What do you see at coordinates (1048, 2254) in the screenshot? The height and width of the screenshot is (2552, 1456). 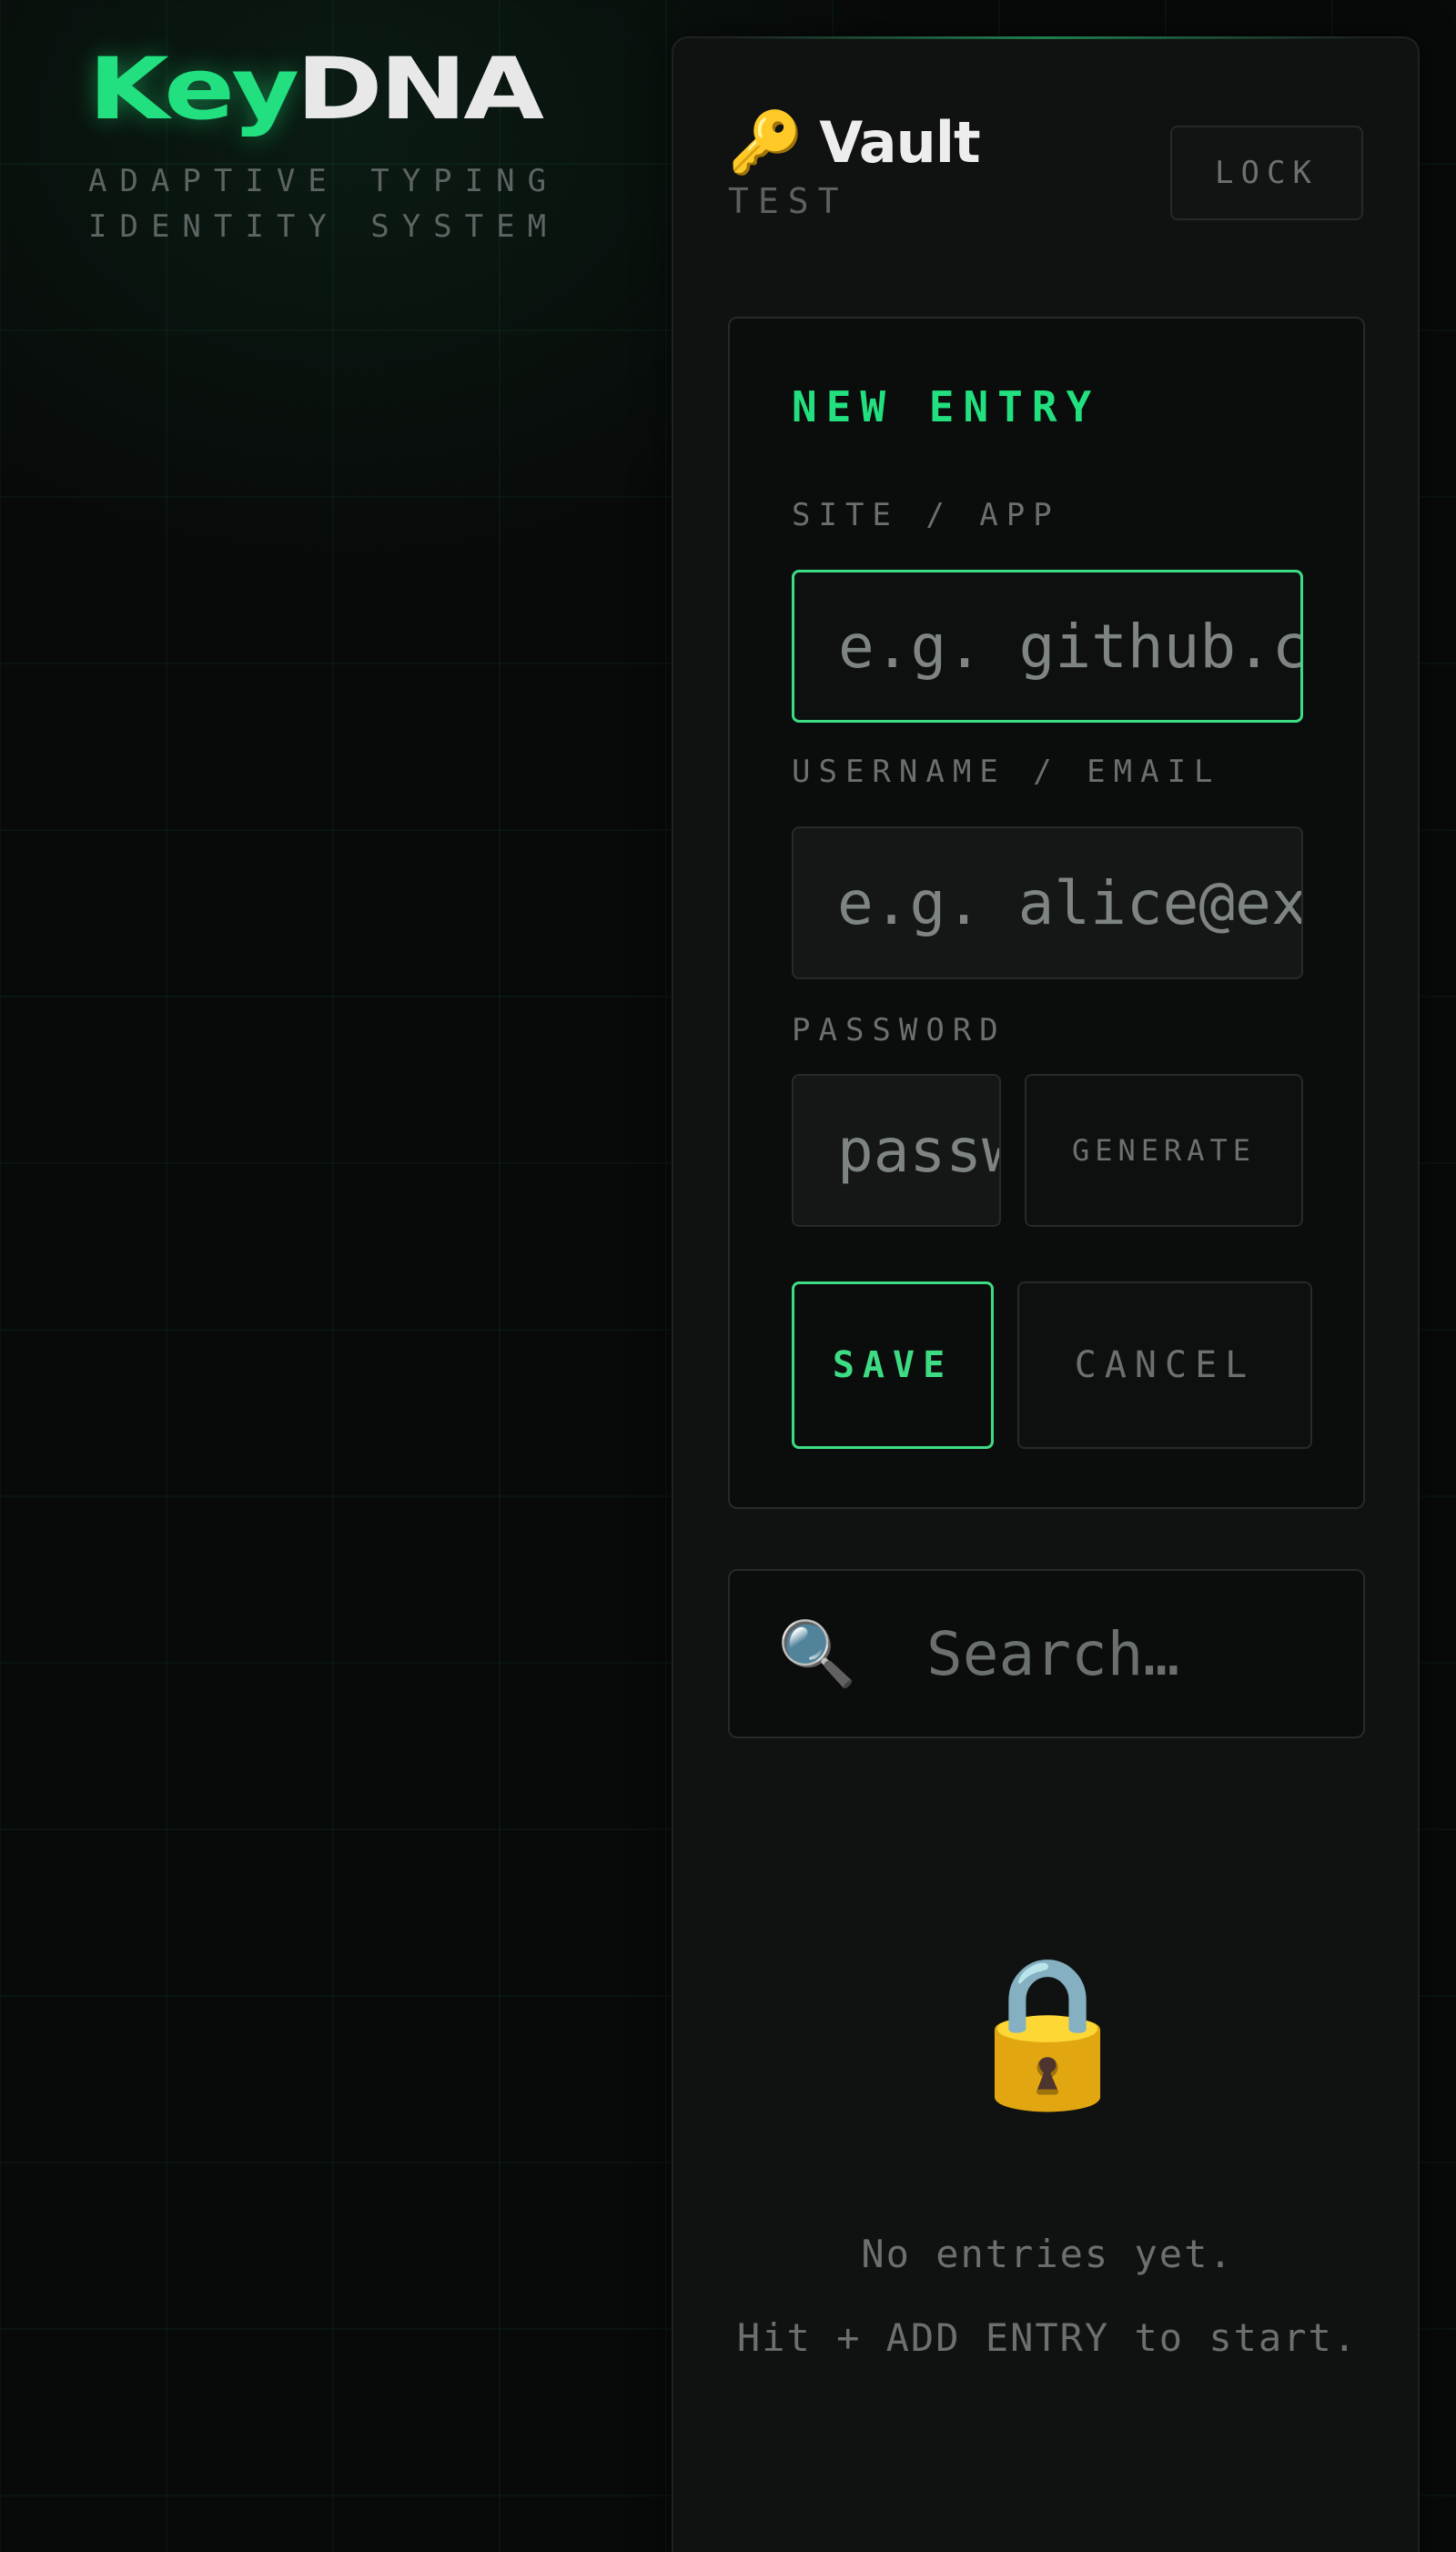 I see `empty-message: No entries yet.` at bounding box center [1048, 2254].